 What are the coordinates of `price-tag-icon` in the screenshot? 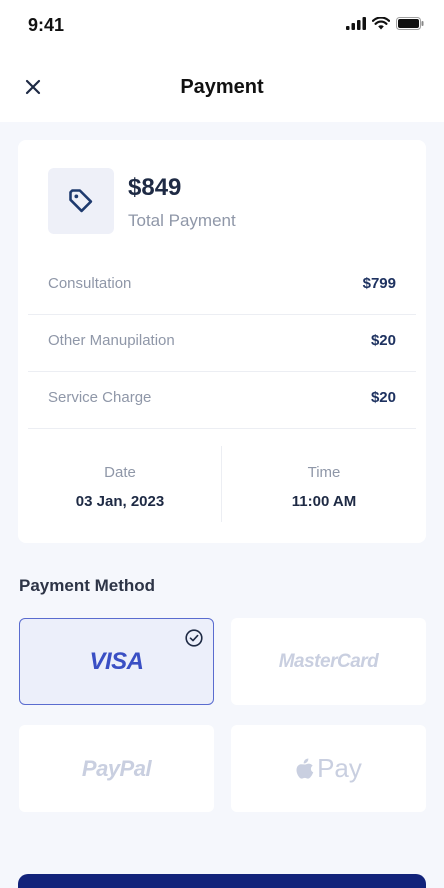 It's located at (81, 201).